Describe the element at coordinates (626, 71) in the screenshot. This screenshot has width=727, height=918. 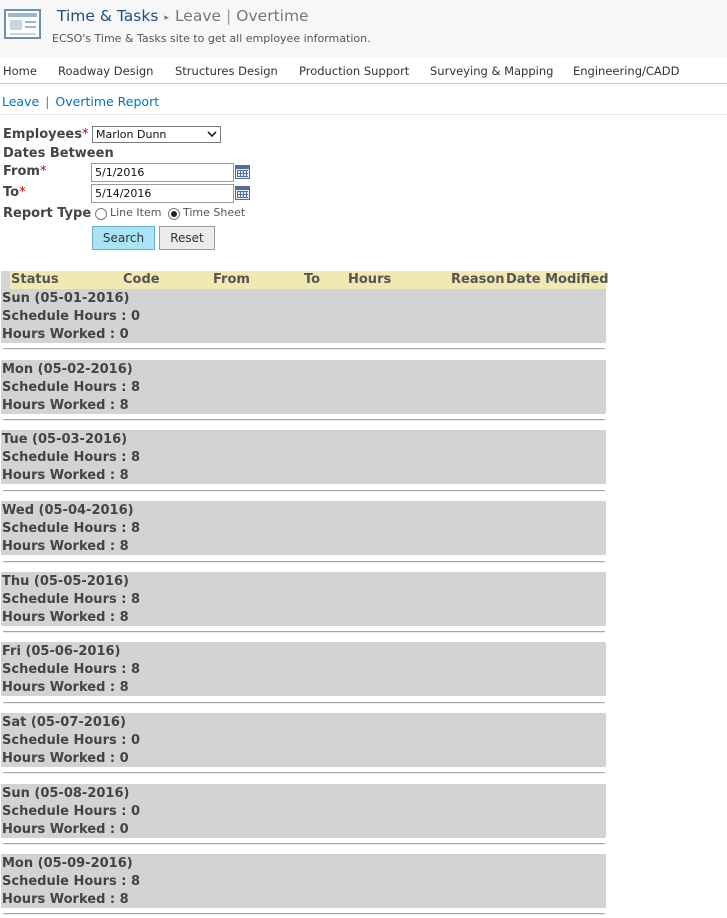
I see `nav-item-engineering-cadd: Engineering/CADD` at that location.